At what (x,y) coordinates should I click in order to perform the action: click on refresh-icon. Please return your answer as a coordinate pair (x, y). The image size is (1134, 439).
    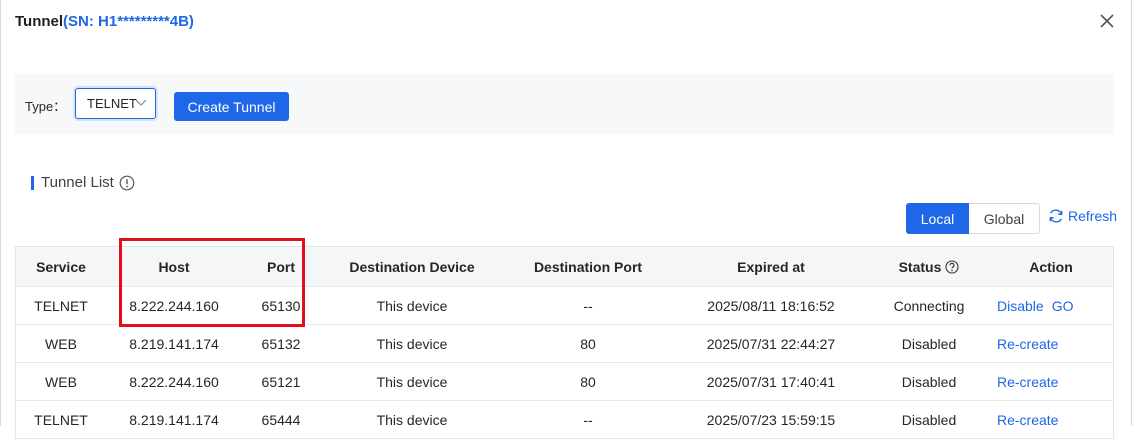
    Looking at the image, I should click on (1056, 216).